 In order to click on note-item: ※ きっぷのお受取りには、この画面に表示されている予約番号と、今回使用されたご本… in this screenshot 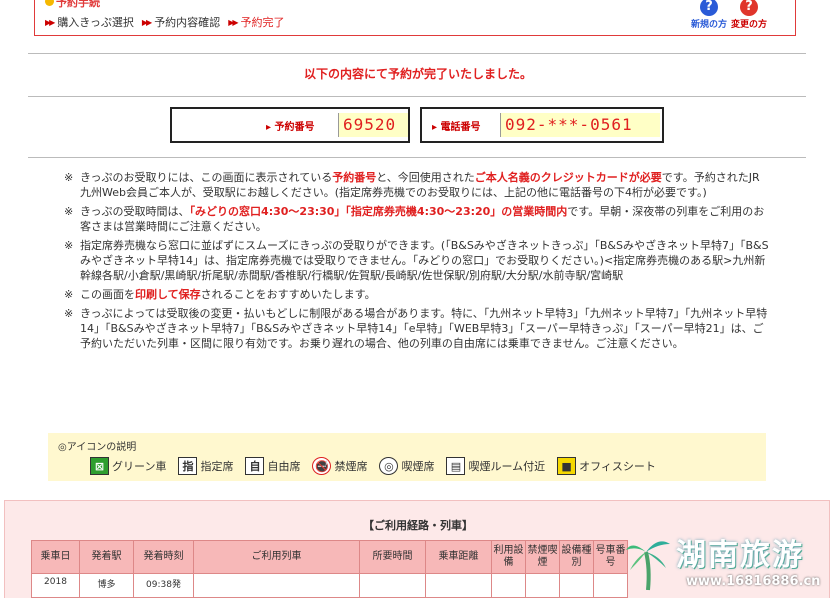, I will do `click(412, 185)`.